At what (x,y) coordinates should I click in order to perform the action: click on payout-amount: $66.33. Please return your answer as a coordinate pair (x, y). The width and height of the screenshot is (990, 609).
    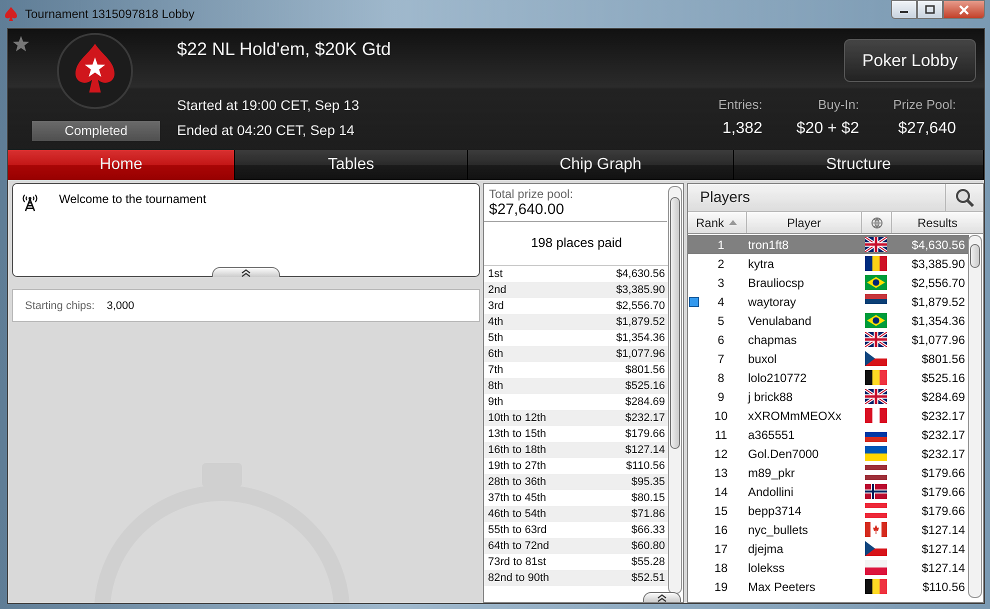
    Looking at the image, I should click on (648, 530).